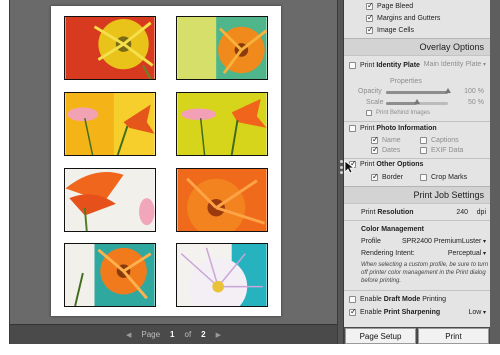  What do you see at coordinates (128, 335) in the screenshot?
I see `previous-page-button: ◀` at bounding box center [128, 335].